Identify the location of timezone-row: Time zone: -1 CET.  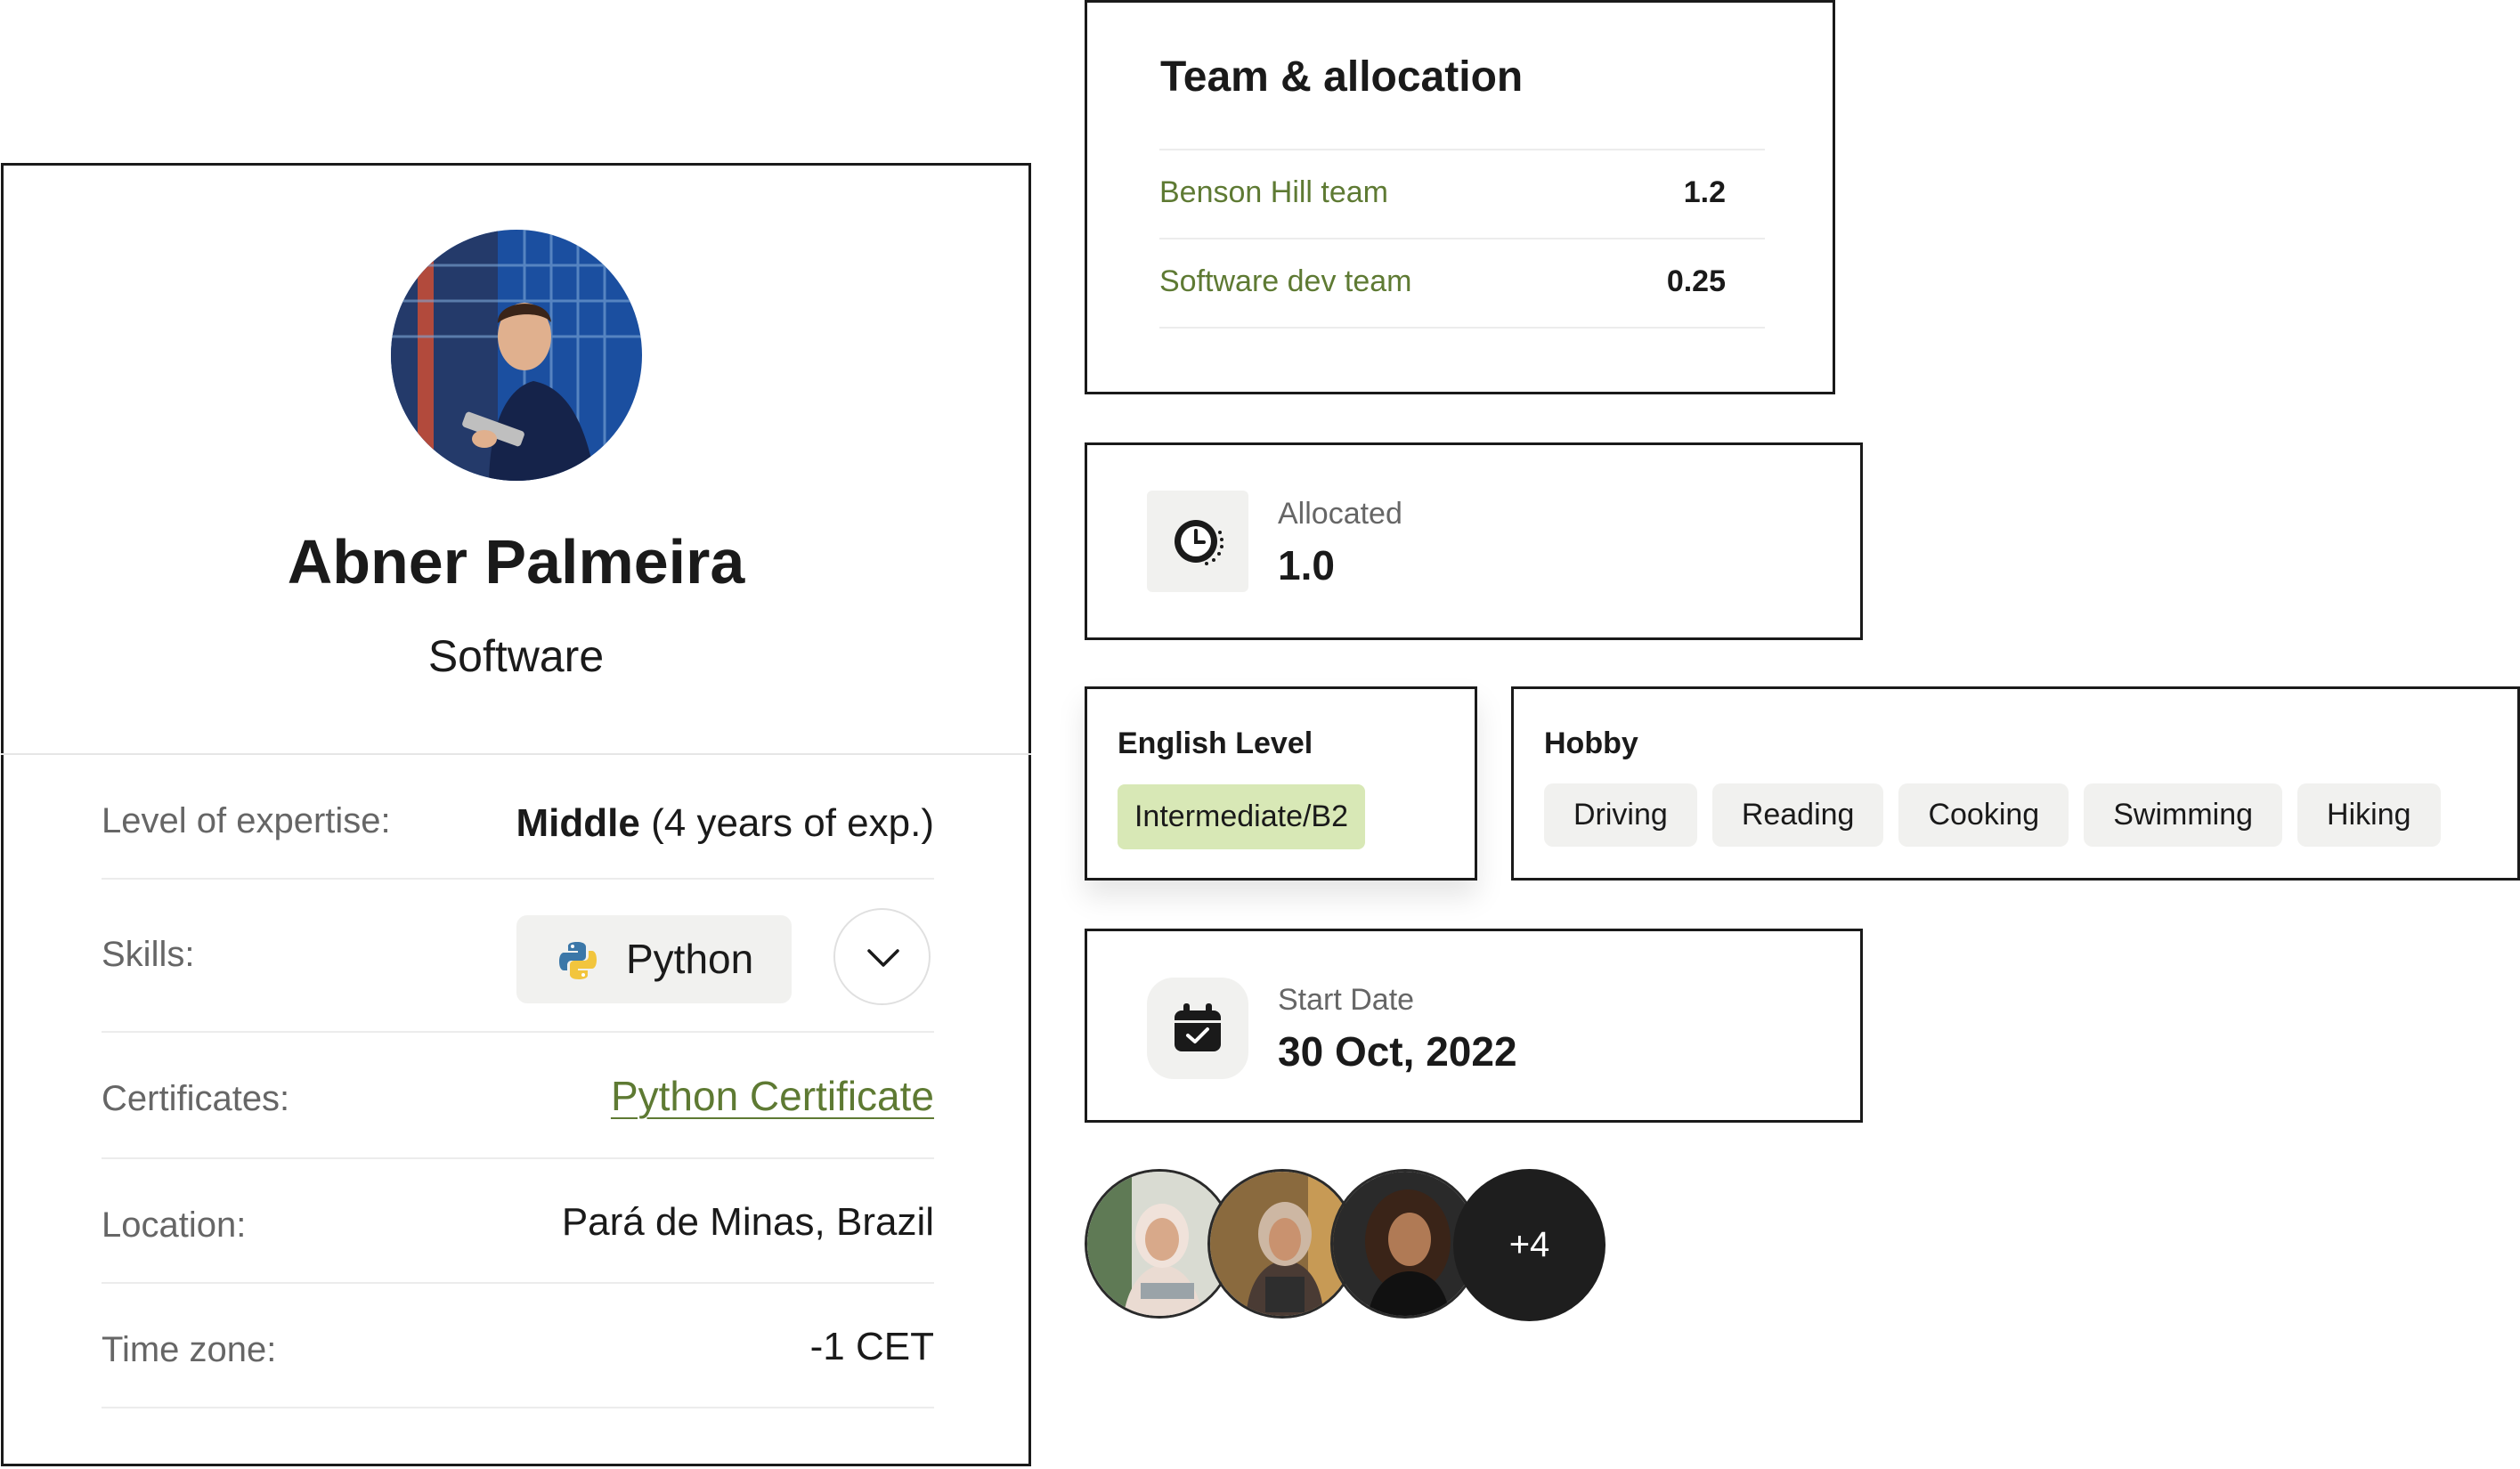
(518, 1346).